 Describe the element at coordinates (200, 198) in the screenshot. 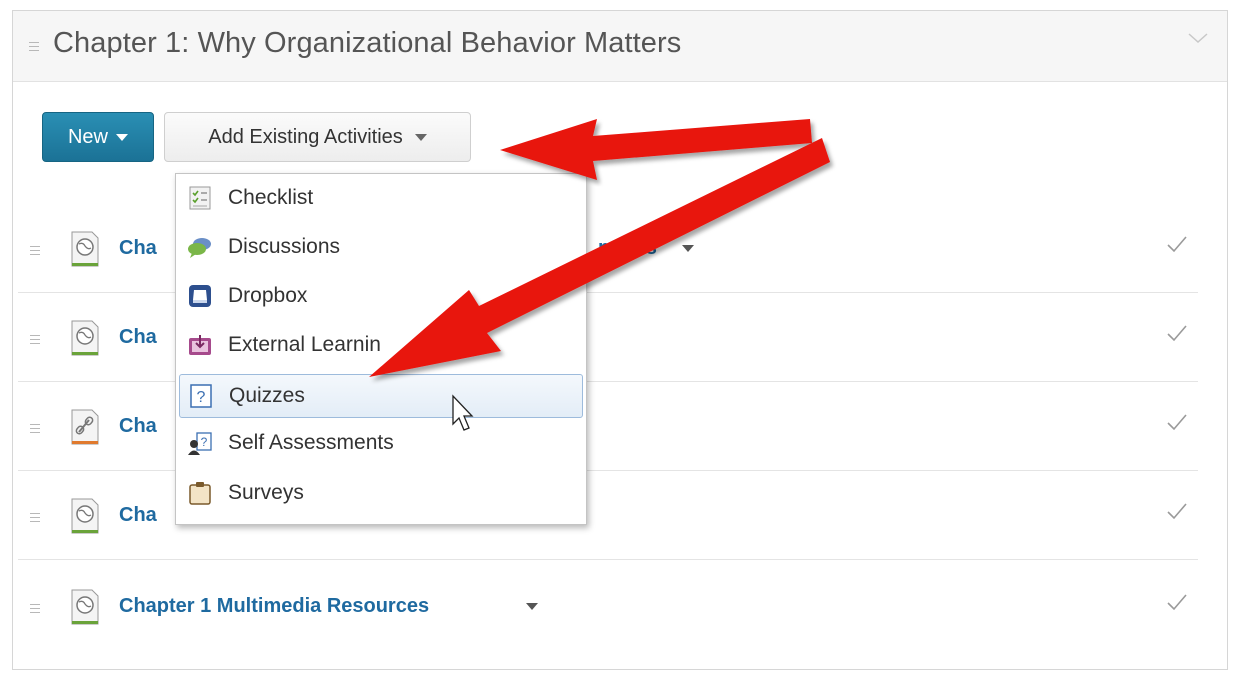

I see `checklist-icon` at that location.